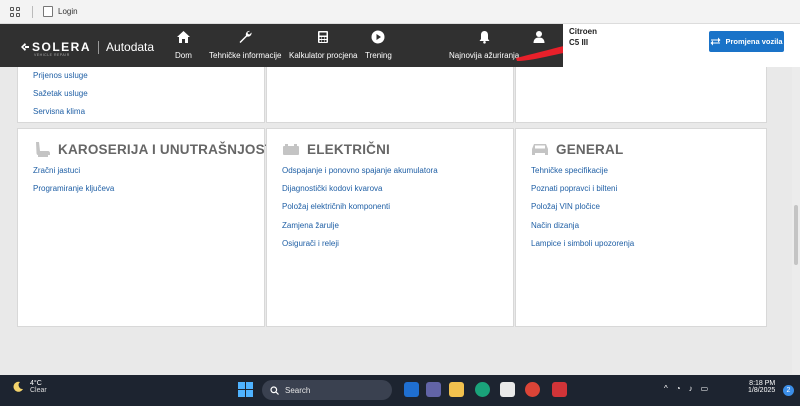  I want to click on edge-icon, so click(482, 389).